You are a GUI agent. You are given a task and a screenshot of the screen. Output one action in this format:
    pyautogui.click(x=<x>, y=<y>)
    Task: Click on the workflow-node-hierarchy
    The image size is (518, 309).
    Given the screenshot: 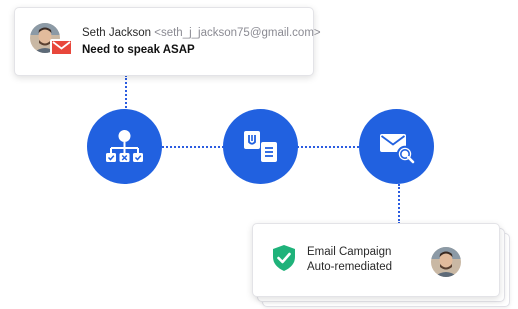 What is the action you would take?
    pyautogui.click(x=124, y=146)
    